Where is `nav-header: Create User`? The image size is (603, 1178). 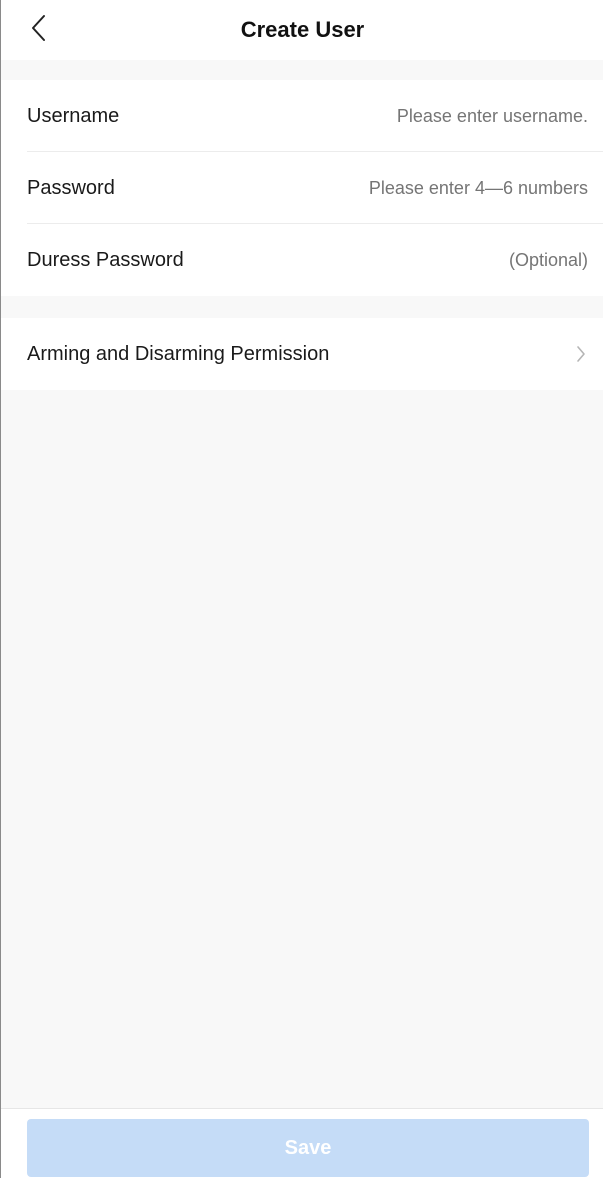 nav-header: Create User is located at coordinates (302, 30).